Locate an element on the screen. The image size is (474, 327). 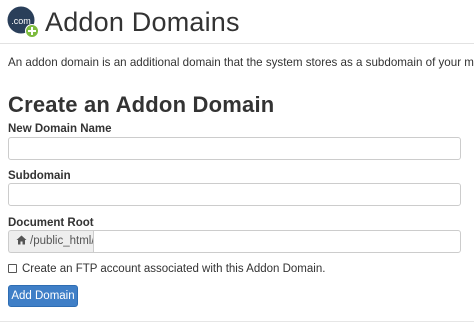
document-root-prefix: /public_html/ is located at coordinates (51, 241).